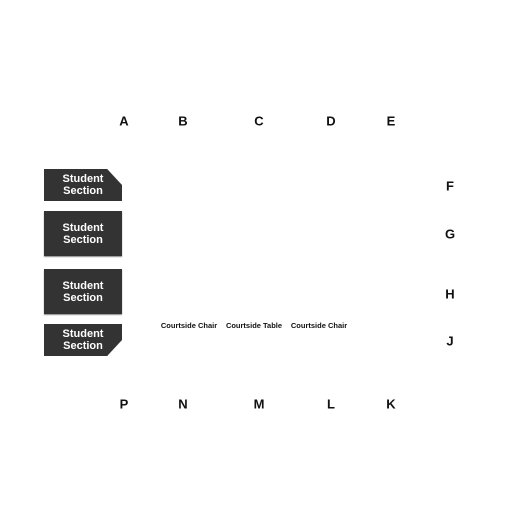 The image size is (525, 525). I want to click on student-section-3: Student Section, so click(83, 291).